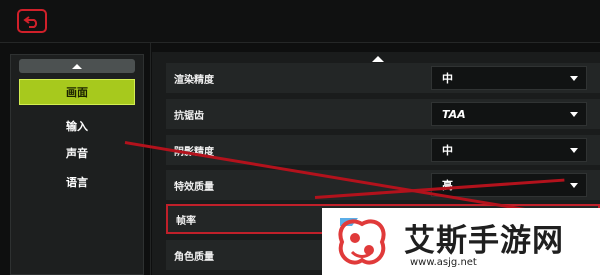  I want to click on sidebar-item-label: 画面, so click(77, 92).